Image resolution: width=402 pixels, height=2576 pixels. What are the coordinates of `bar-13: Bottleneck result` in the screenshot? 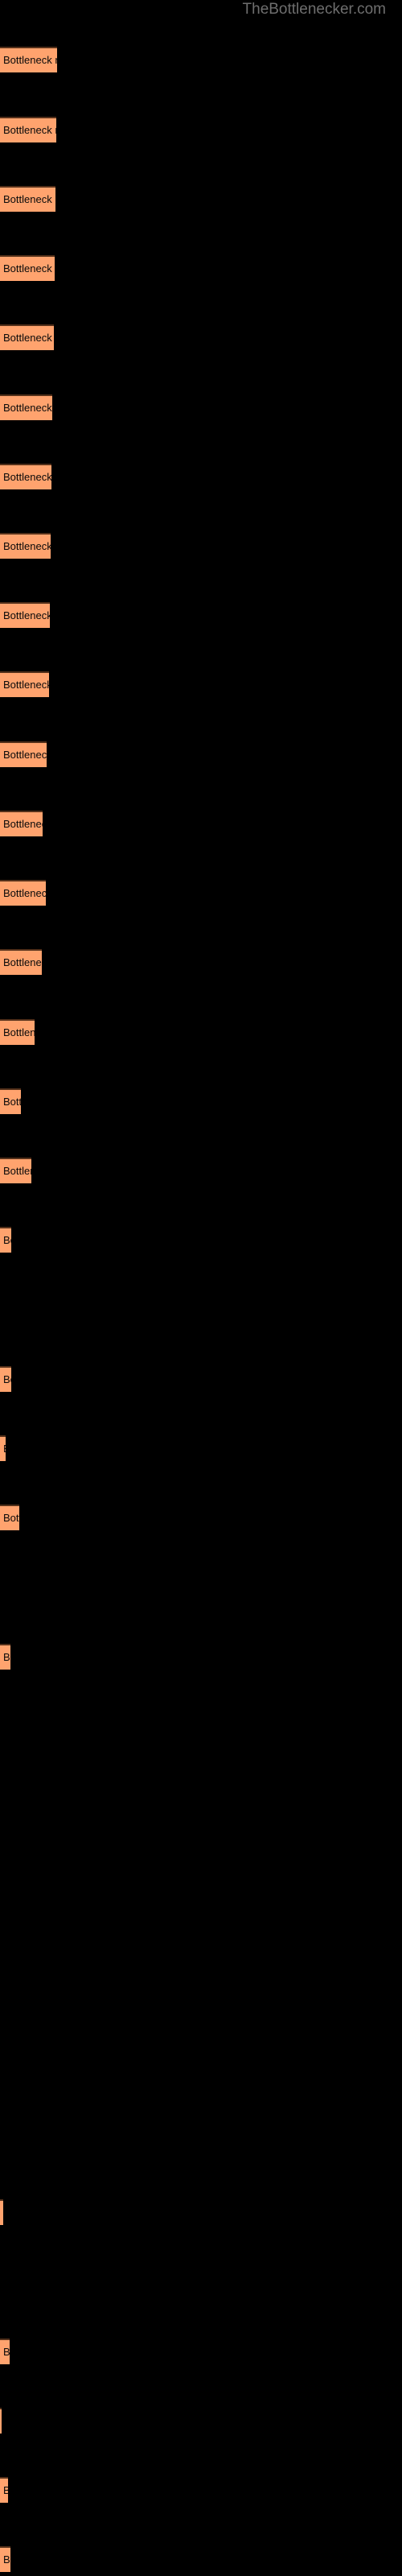 It's located at (23, 893).